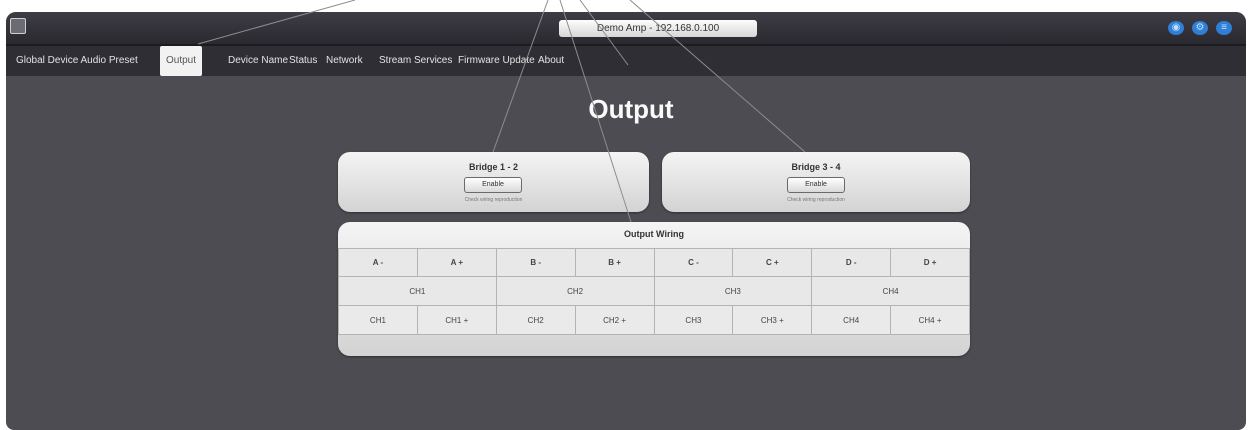 This screenshot has width=1253, height=430. Describe the element at coordinates (535, 320) in the screenshot. I see `signal-cell-negative: CH2` at that location.